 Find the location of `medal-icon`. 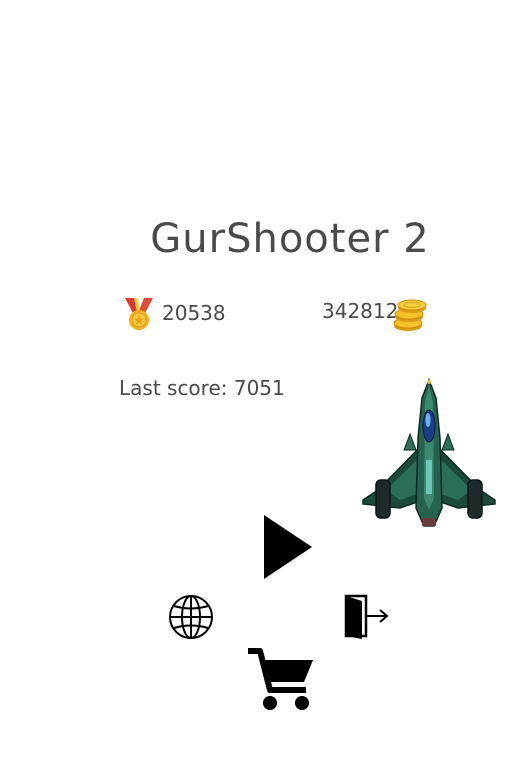

medal-icon is located at coordinates (139, 314).